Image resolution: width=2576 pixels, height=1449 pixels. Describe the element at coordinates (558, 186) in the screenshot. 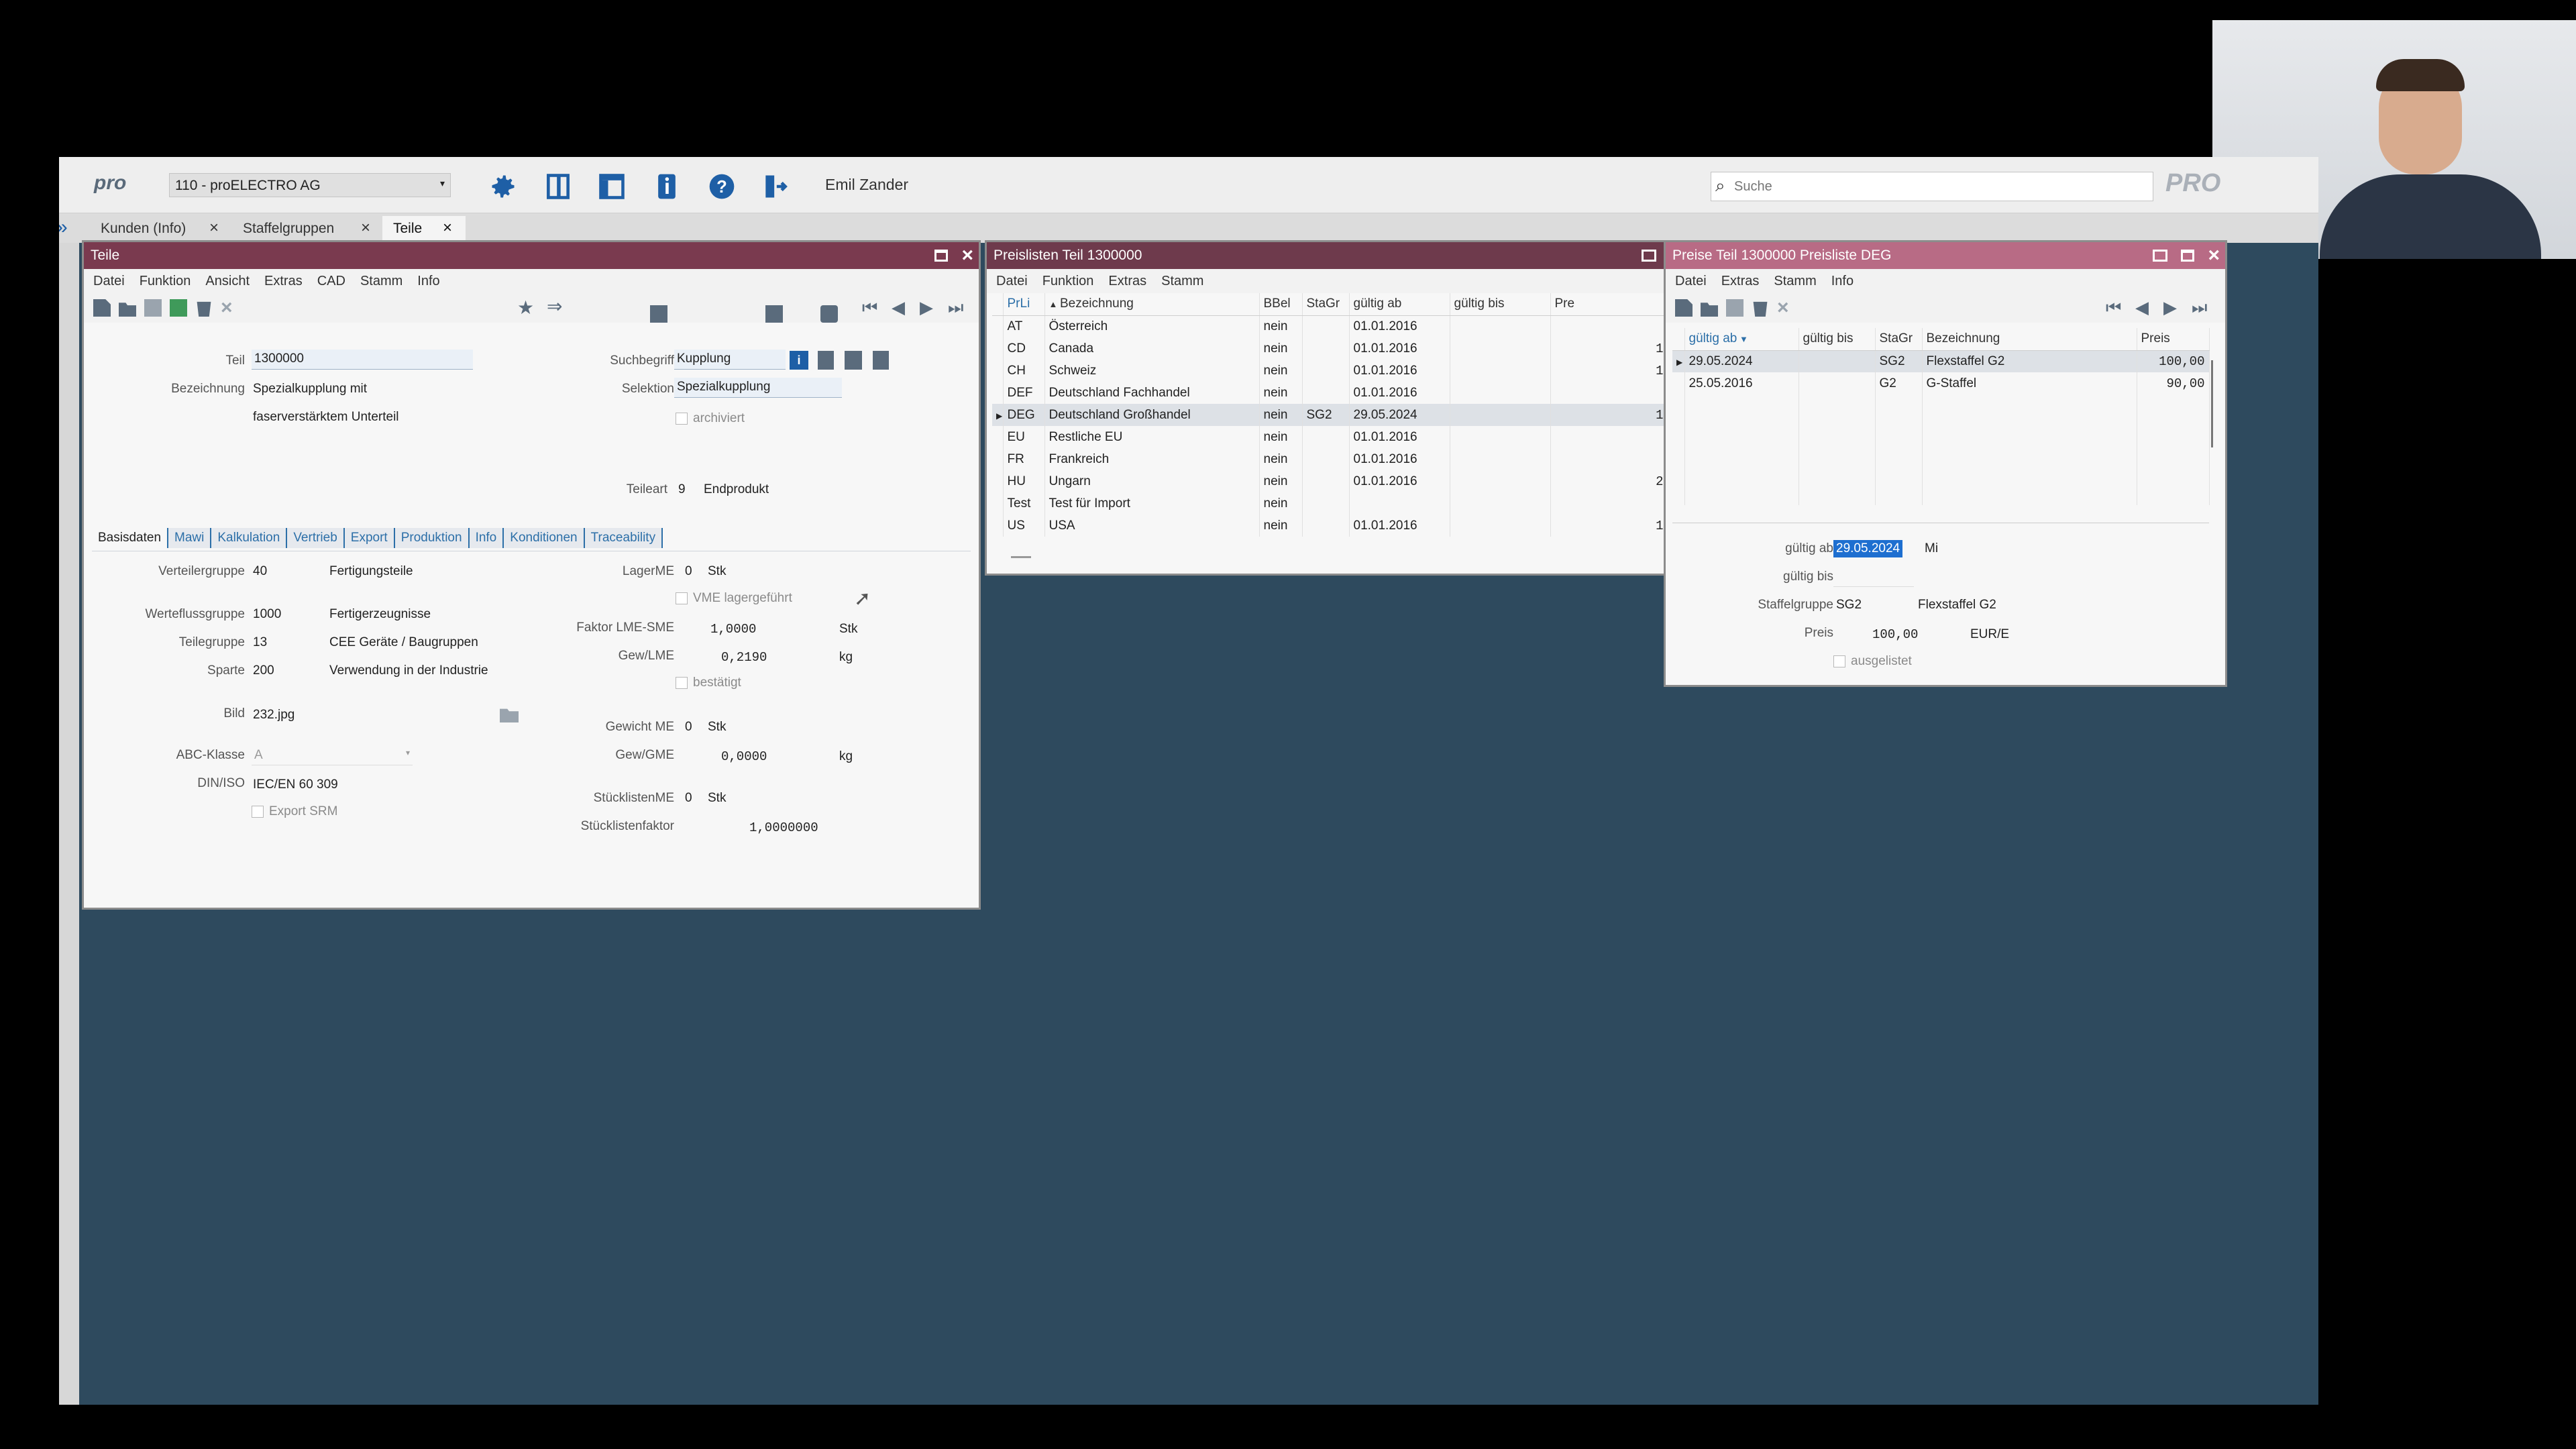

I see `panel-icon` at that location.